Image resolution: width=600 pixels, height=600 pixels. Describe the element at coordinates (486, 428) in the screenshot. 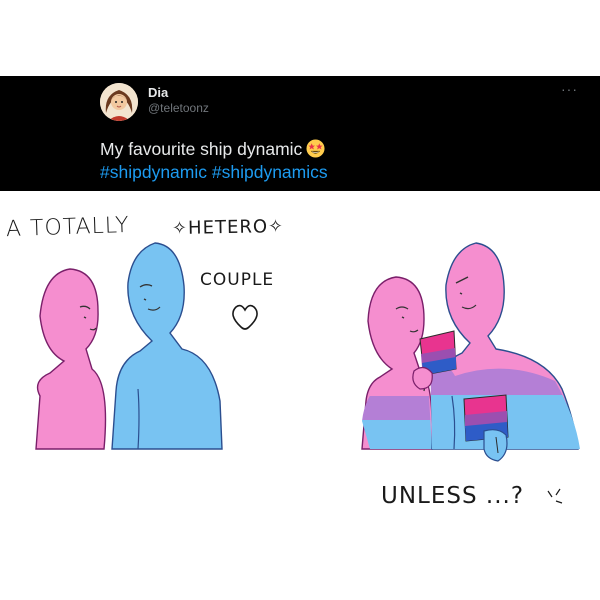

I see `bi-flag-large` at that location.